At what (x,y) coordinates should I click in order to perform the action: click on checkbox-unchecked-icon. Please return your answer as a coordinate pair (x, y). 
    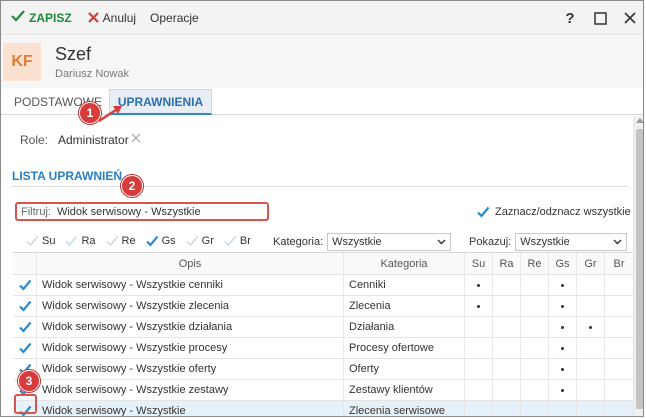
    Looking at the image, I should click on (192, 241).